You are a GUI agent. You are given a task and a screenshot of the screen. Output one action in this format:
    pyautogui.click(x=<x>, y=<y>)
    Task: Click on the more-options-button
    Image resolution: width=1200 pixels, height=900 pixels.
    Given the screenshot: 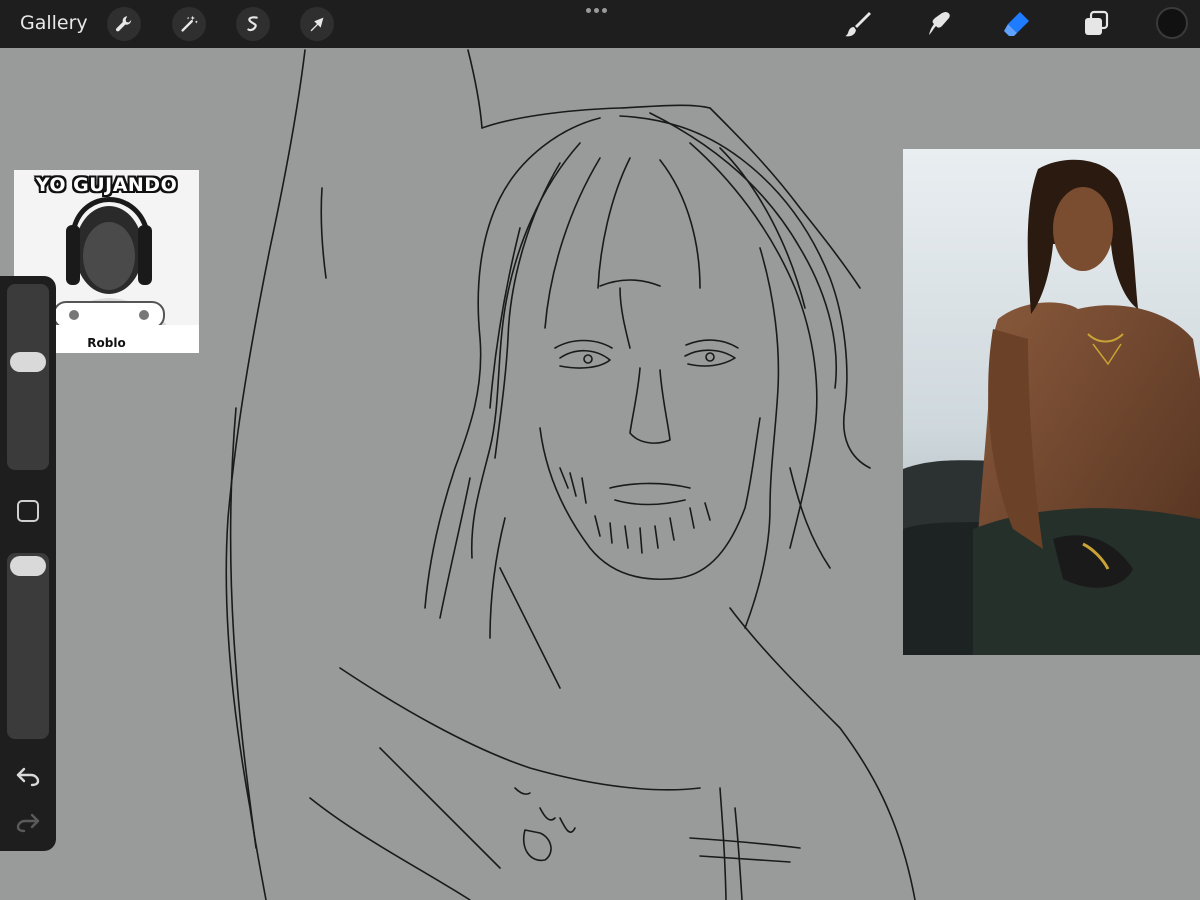 What is the action you would take?
    pyautogui.click(x=596, y=10)
    